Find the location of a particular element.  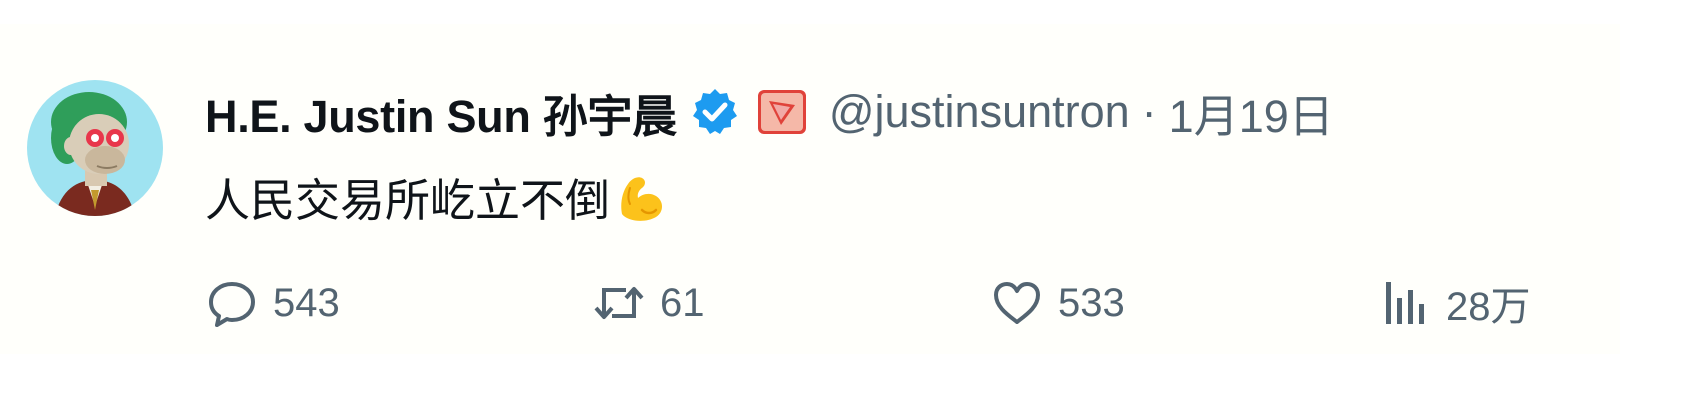

like-count: 533 is located at coordinates (1091, 302).